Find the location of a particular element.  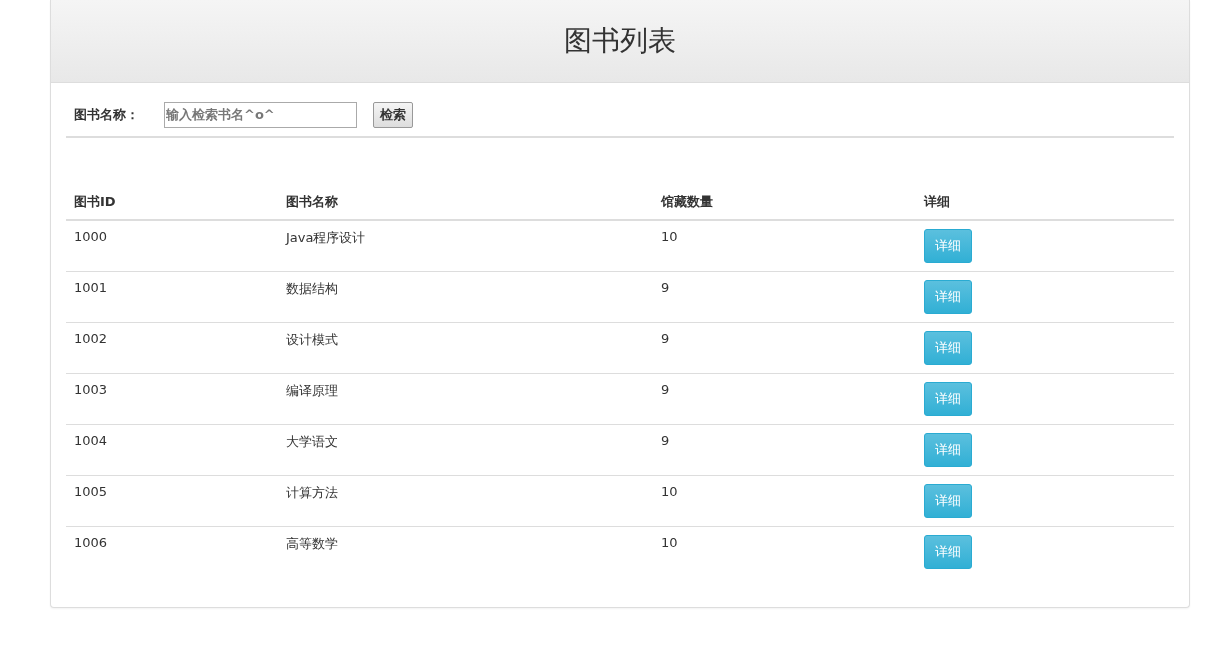

table-cell: 大学语文 is located at coordinates (465, 450).